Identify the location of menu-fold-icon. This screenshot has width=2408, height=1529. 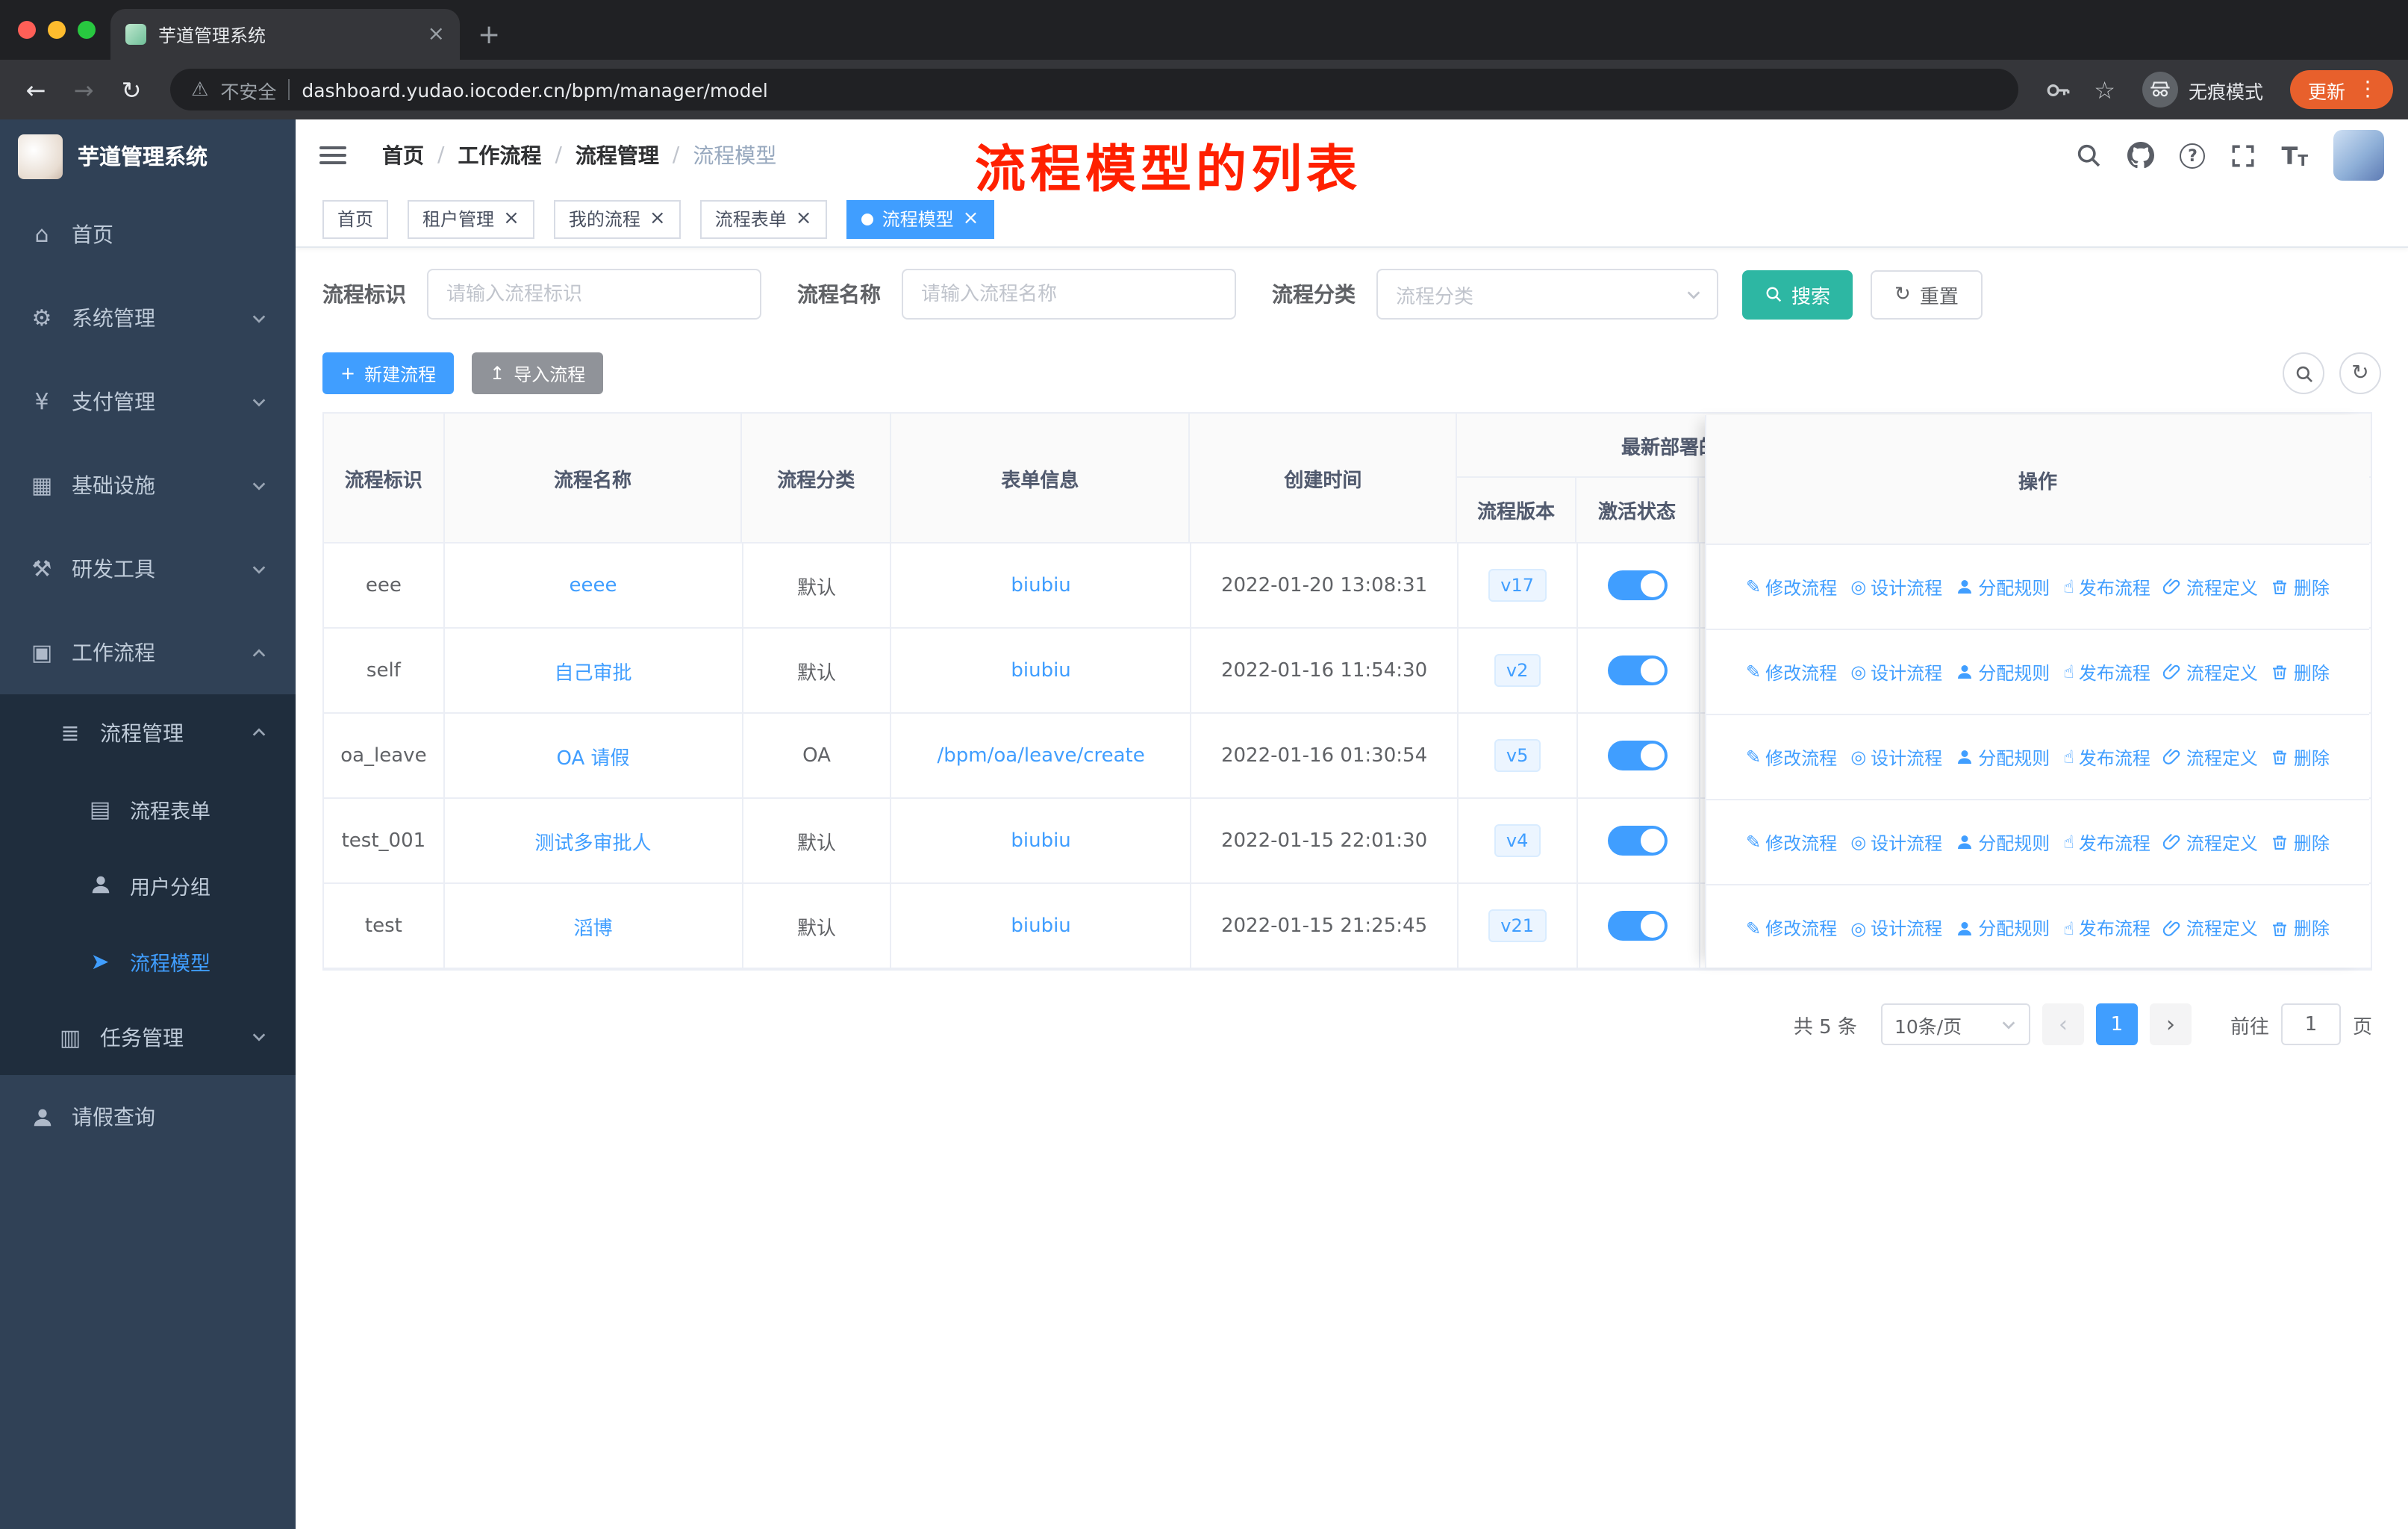
(332, 155).